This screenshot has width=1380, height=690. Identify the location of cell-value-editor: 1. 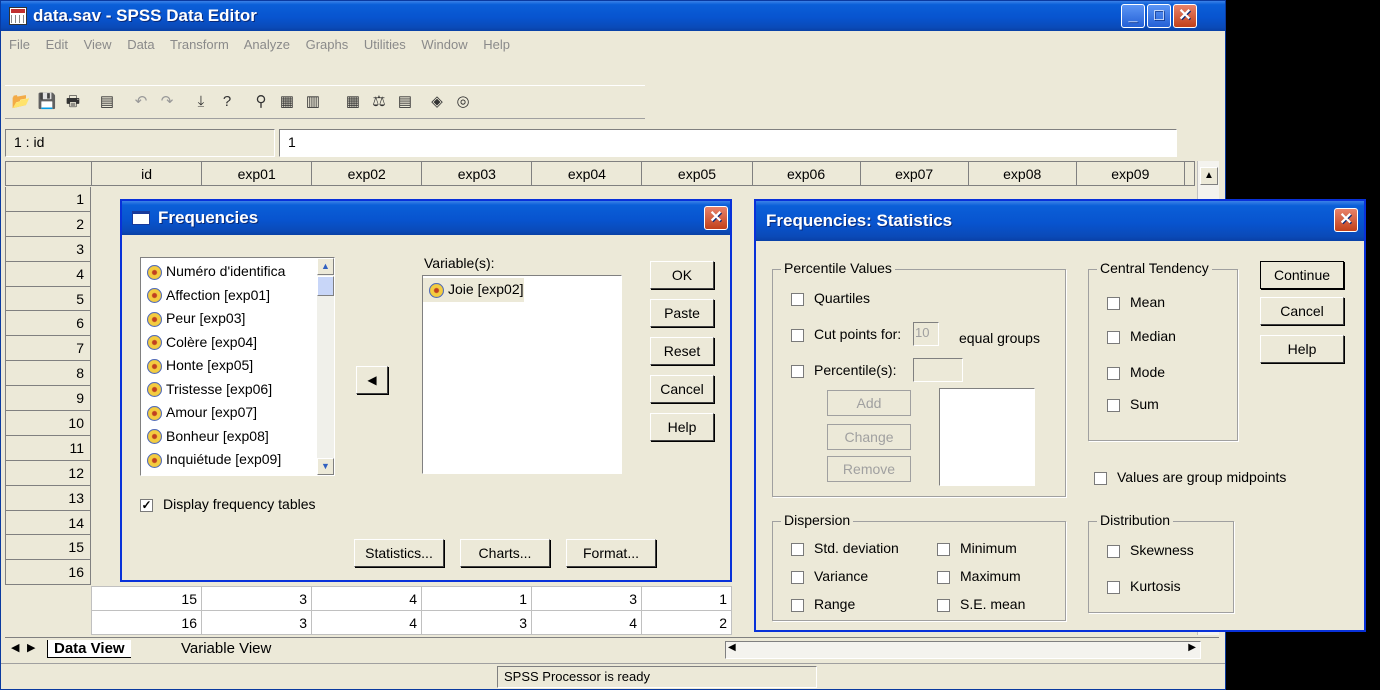
(728, 143).